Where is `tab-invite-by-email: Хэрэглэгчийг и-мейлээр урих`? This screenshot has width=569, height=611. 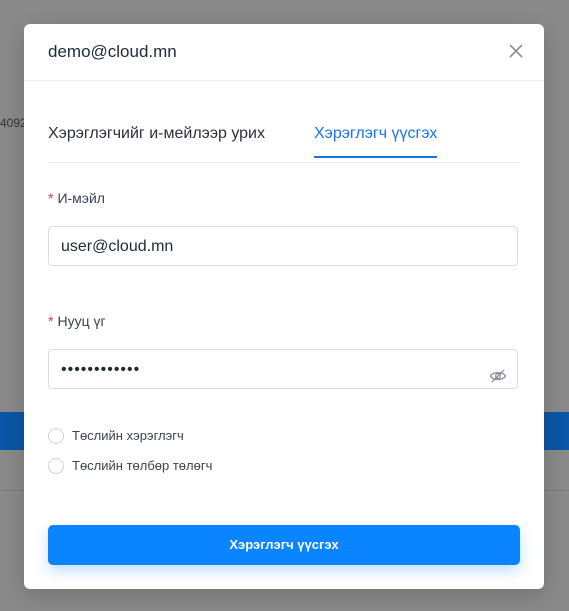
tab-invite-by-email: Хэрэглэгчийг и-мейлээр урих is located at coordinates (156, 140).